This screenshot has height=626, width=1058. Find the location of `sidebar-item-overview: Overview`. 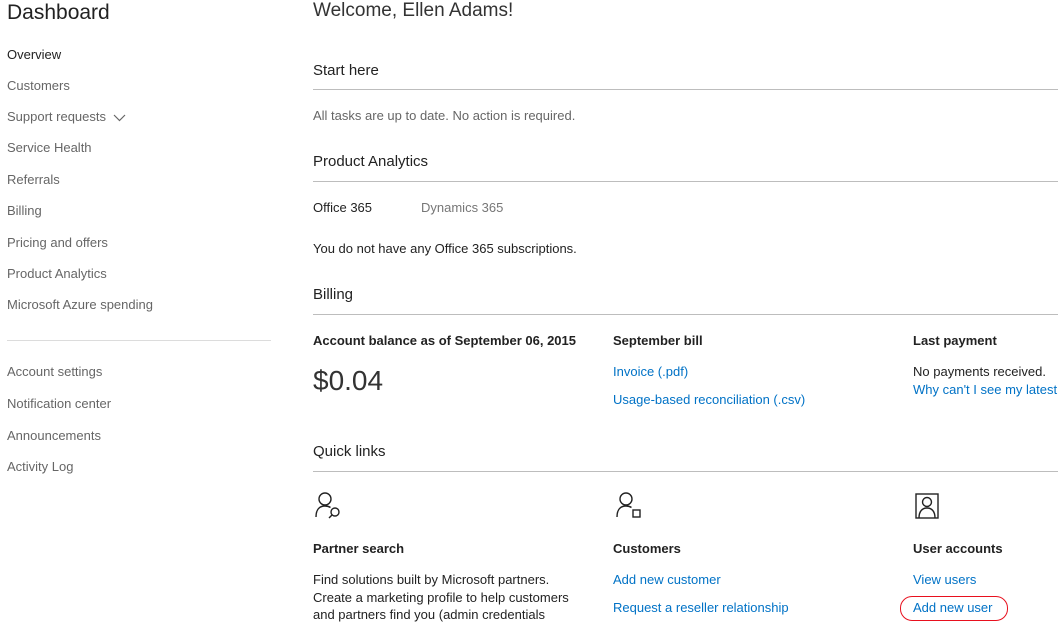

sidebar-item-overview: Overview is located at coordinates (34, 54).